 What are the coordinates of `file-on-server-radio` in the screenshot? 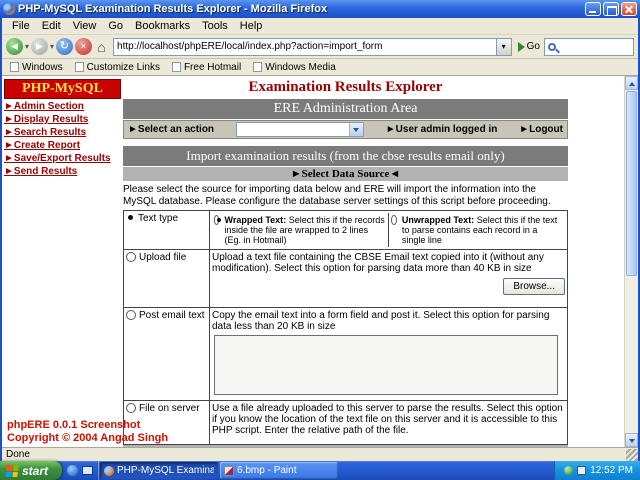 It's located at (131, 408).